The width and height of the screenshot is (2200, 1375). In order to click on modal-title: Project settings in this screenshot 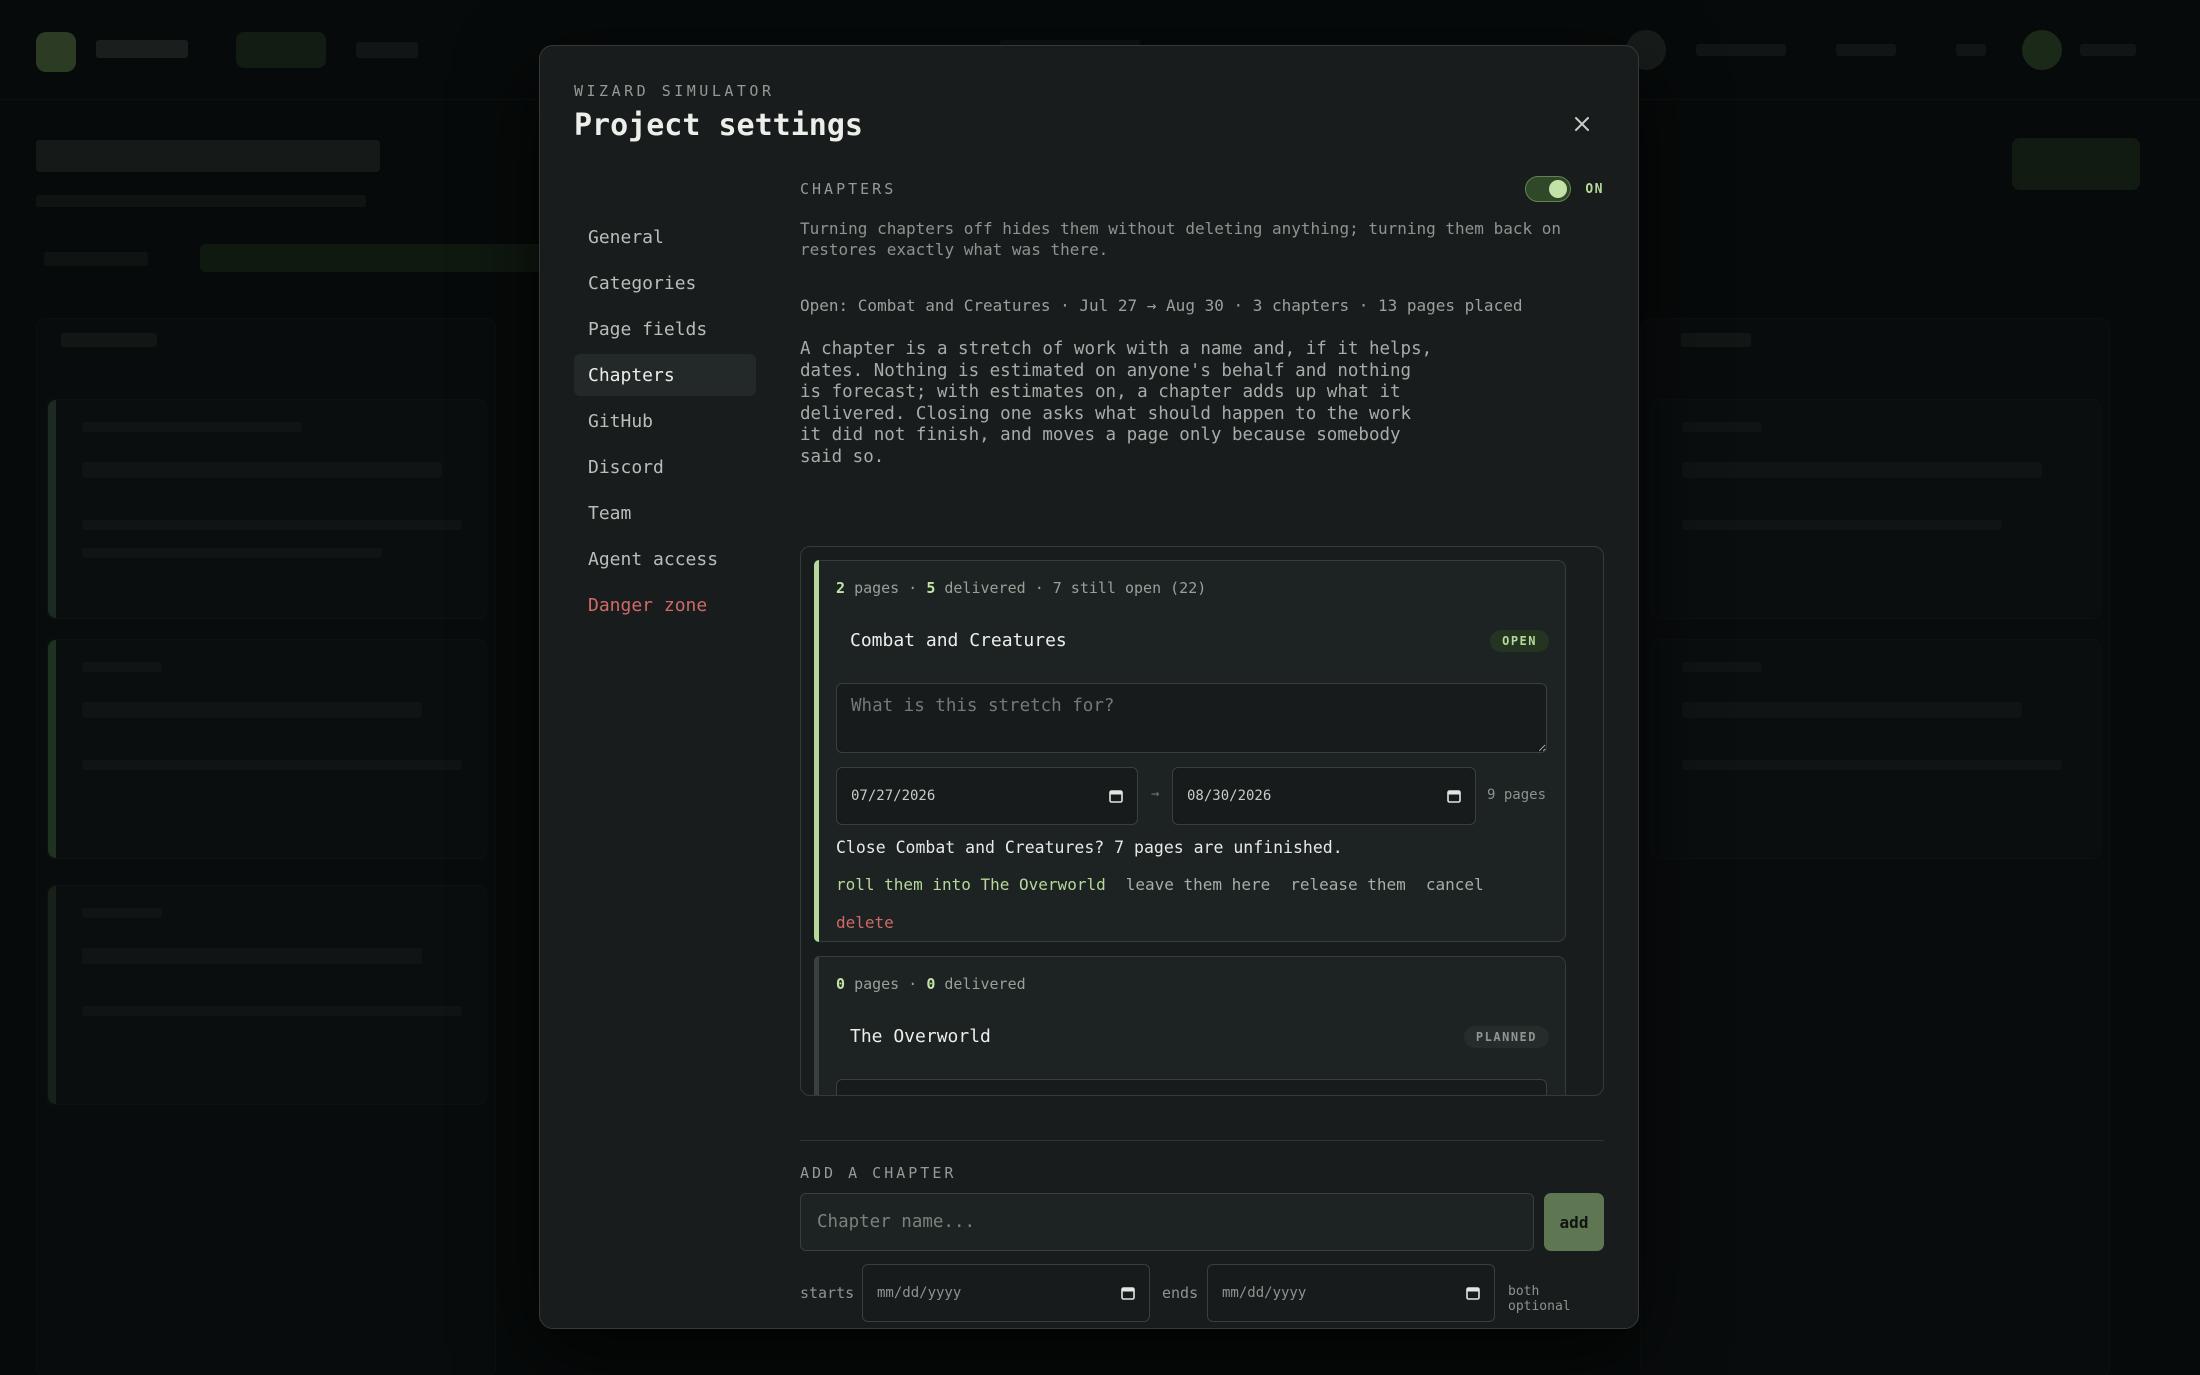, I will do `click(718, 125)`.